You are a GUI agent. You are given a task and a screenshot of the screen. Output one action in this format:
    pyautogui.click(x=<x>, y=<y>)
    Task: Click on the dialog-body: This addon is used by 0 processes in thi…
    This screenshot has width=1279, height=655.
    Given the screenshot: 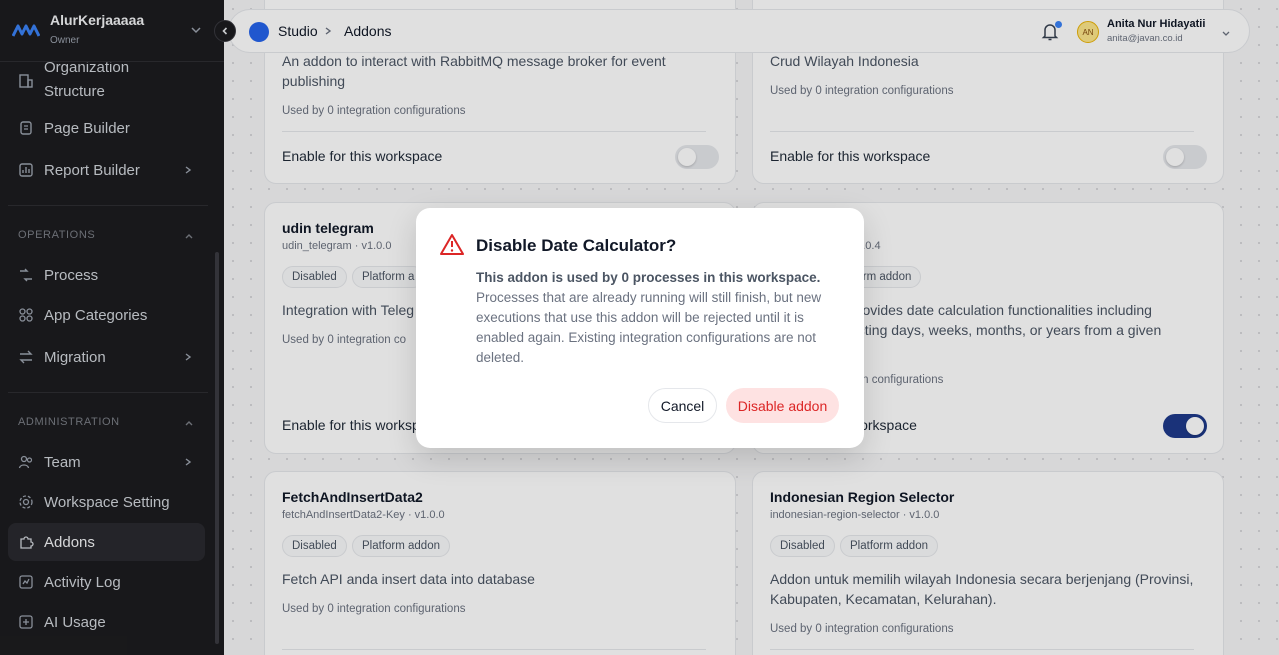 What is the action you would take?
    pyautogui.click(x=661, y=318)
    